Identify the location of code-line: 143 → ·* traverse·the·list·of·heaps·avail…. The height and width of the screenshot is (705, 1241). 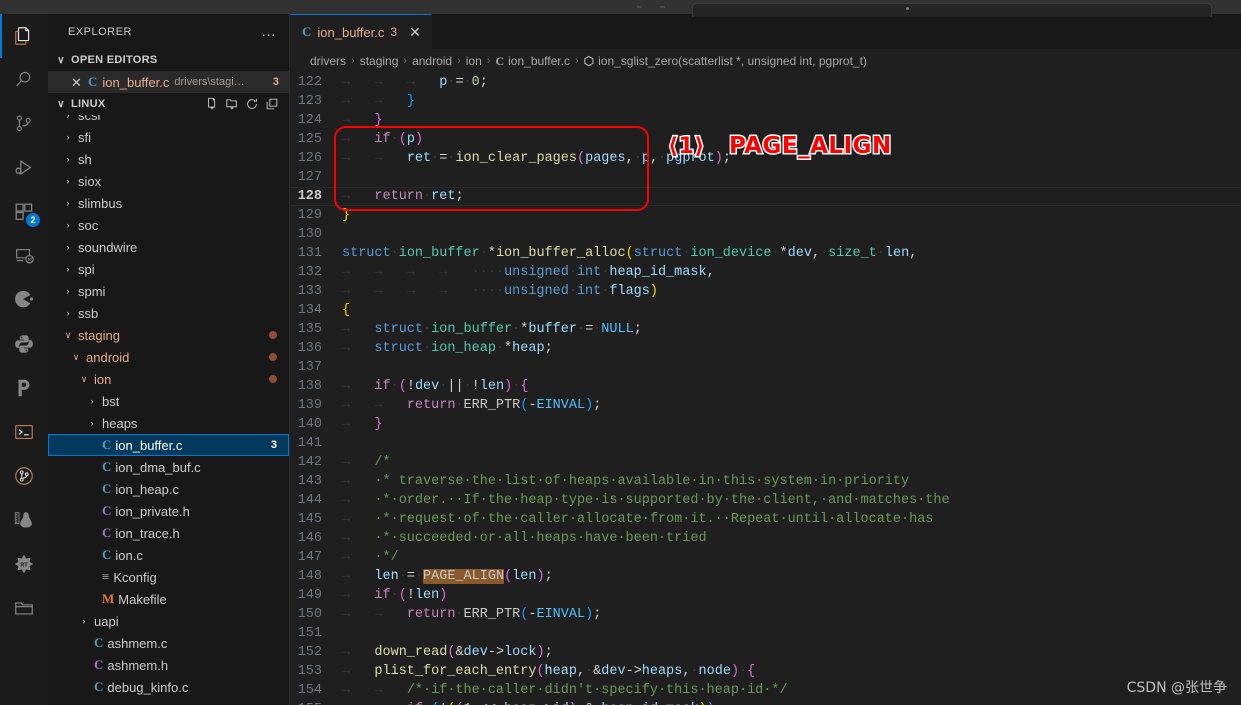
(765, 481).